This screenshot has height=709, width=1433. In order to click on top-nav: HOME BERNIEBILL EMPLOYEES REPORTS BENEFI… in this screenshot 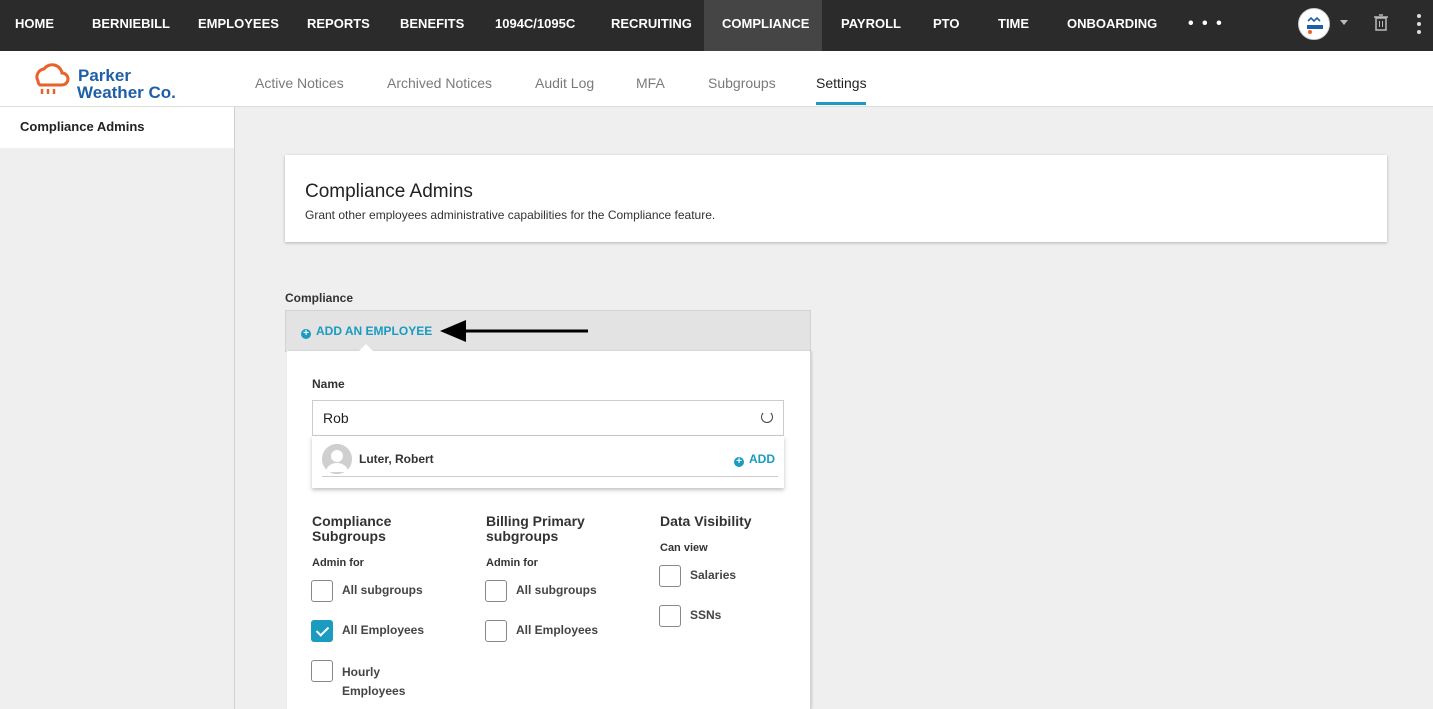, I will do `click(716, 25)`.